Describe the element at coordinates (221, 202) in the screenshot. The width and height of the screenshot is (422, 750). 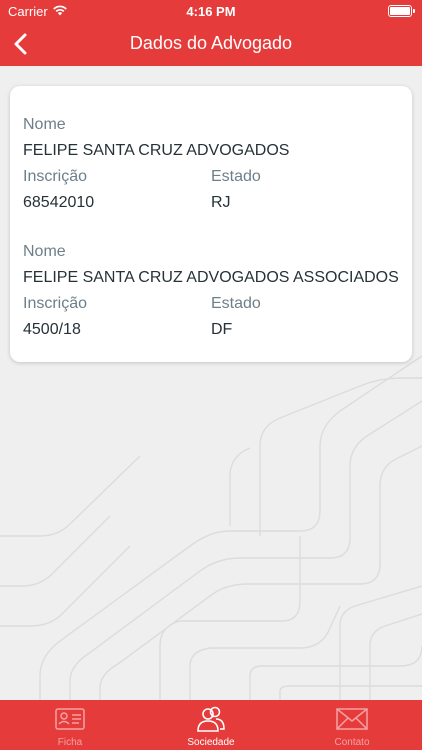
I see `estado-value: RJ` at that location.